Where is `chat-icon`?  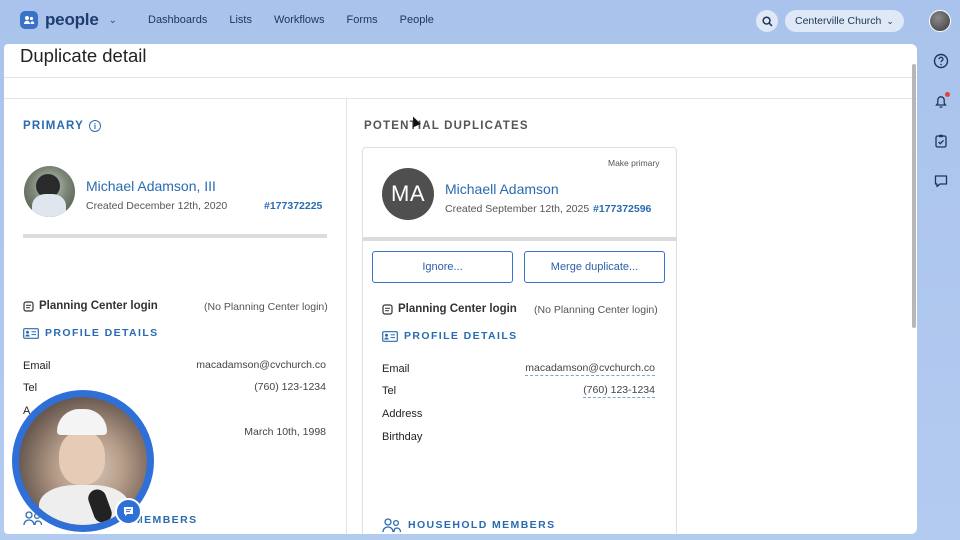 chat-icon is located at coordinates (941, 181).